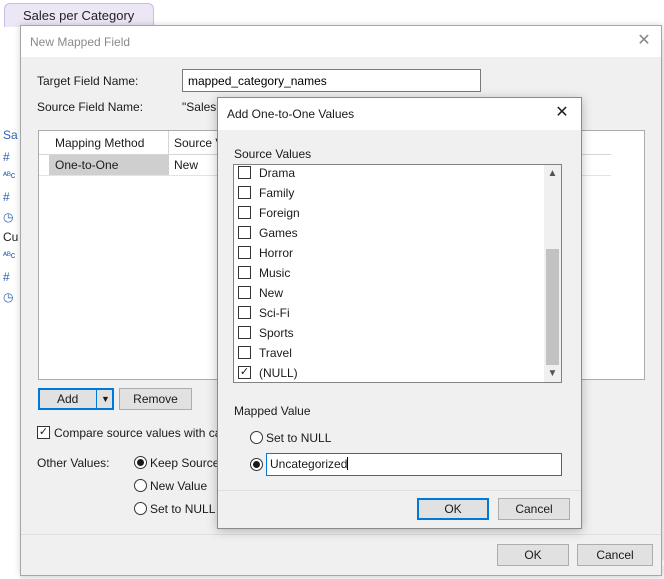 The height and width of the screenshot is (579, 664). What do you see at coordinates (273, 154) in the screenshot?
I see `source-values-label: Source Values` at bounding box center [273, 154].